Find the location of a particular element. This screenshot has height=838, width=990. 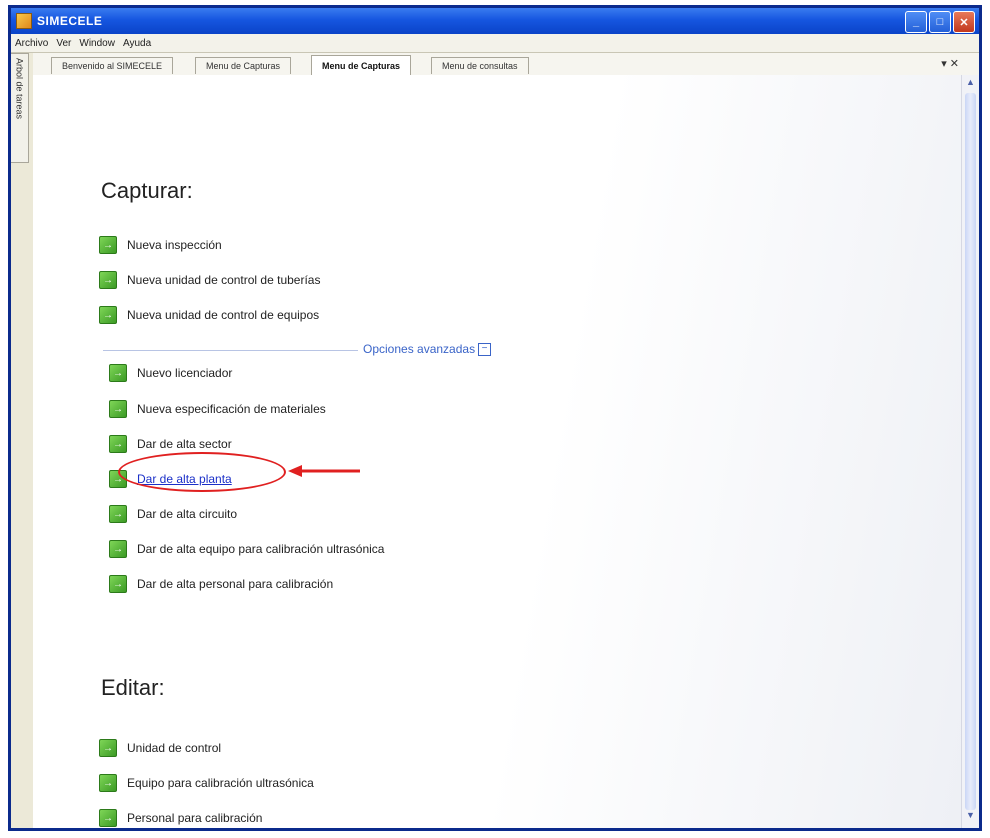

editar-heading: Editar: is located at coordinates (133, 687).